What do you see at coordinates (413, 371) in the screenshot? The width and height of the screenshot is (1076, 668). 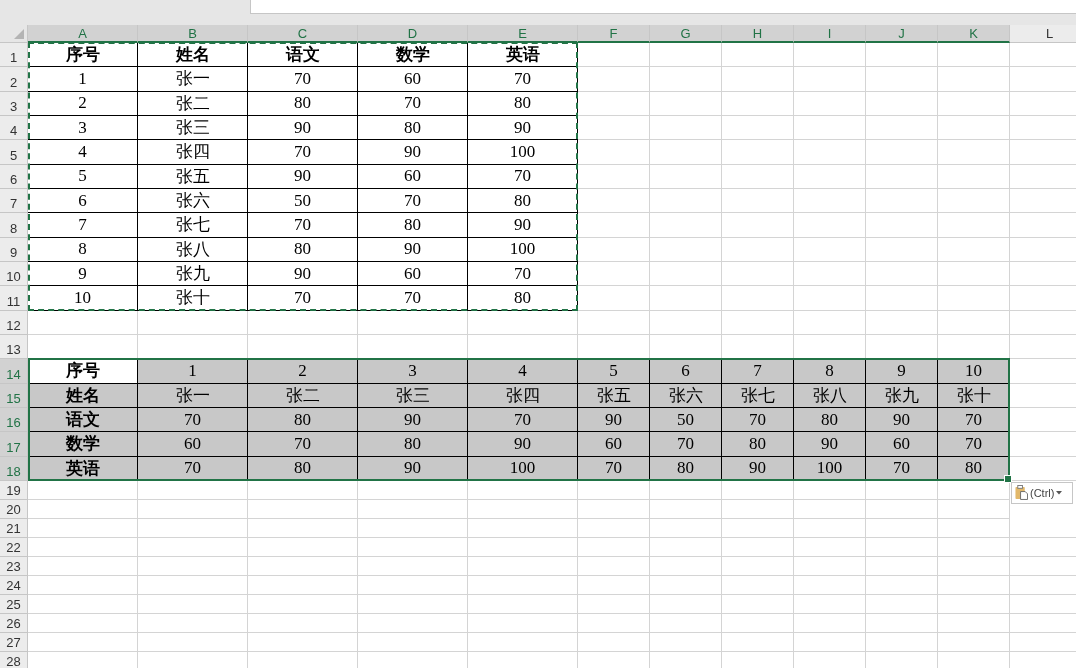 I see `spreadsheet-cell: 3` at bounding box center [413, 371].